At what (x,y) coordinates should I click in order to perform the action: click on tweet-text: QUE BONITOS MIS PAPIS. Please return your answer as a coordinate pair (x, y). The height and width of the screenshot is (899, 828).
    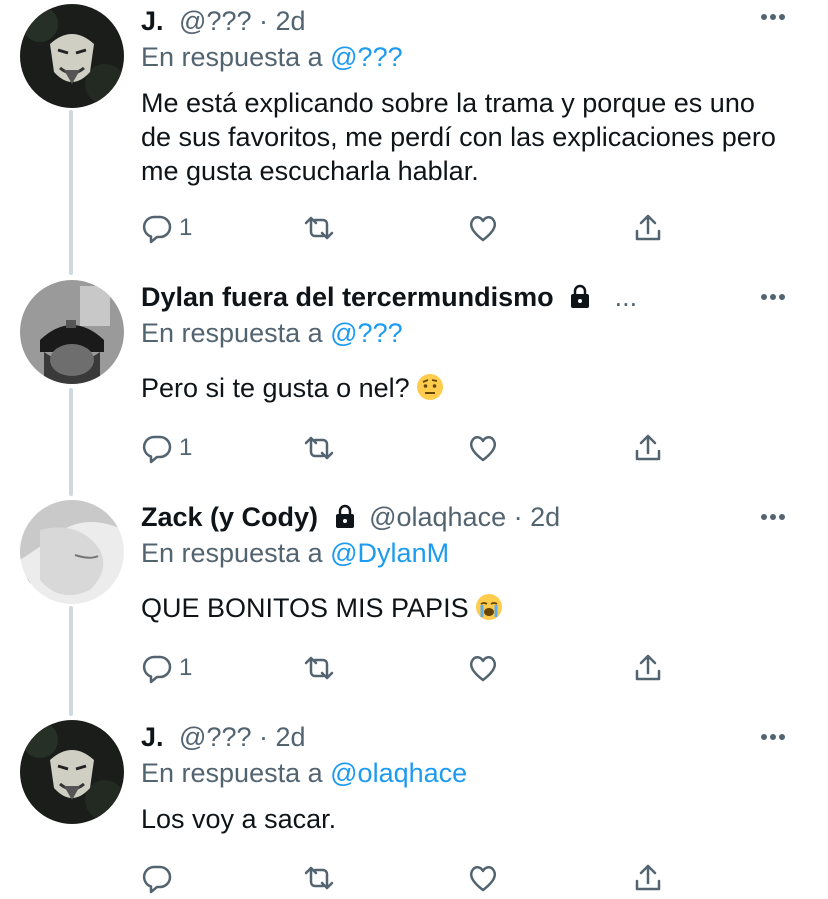
    Looking at the image, I should click on (461, 610).